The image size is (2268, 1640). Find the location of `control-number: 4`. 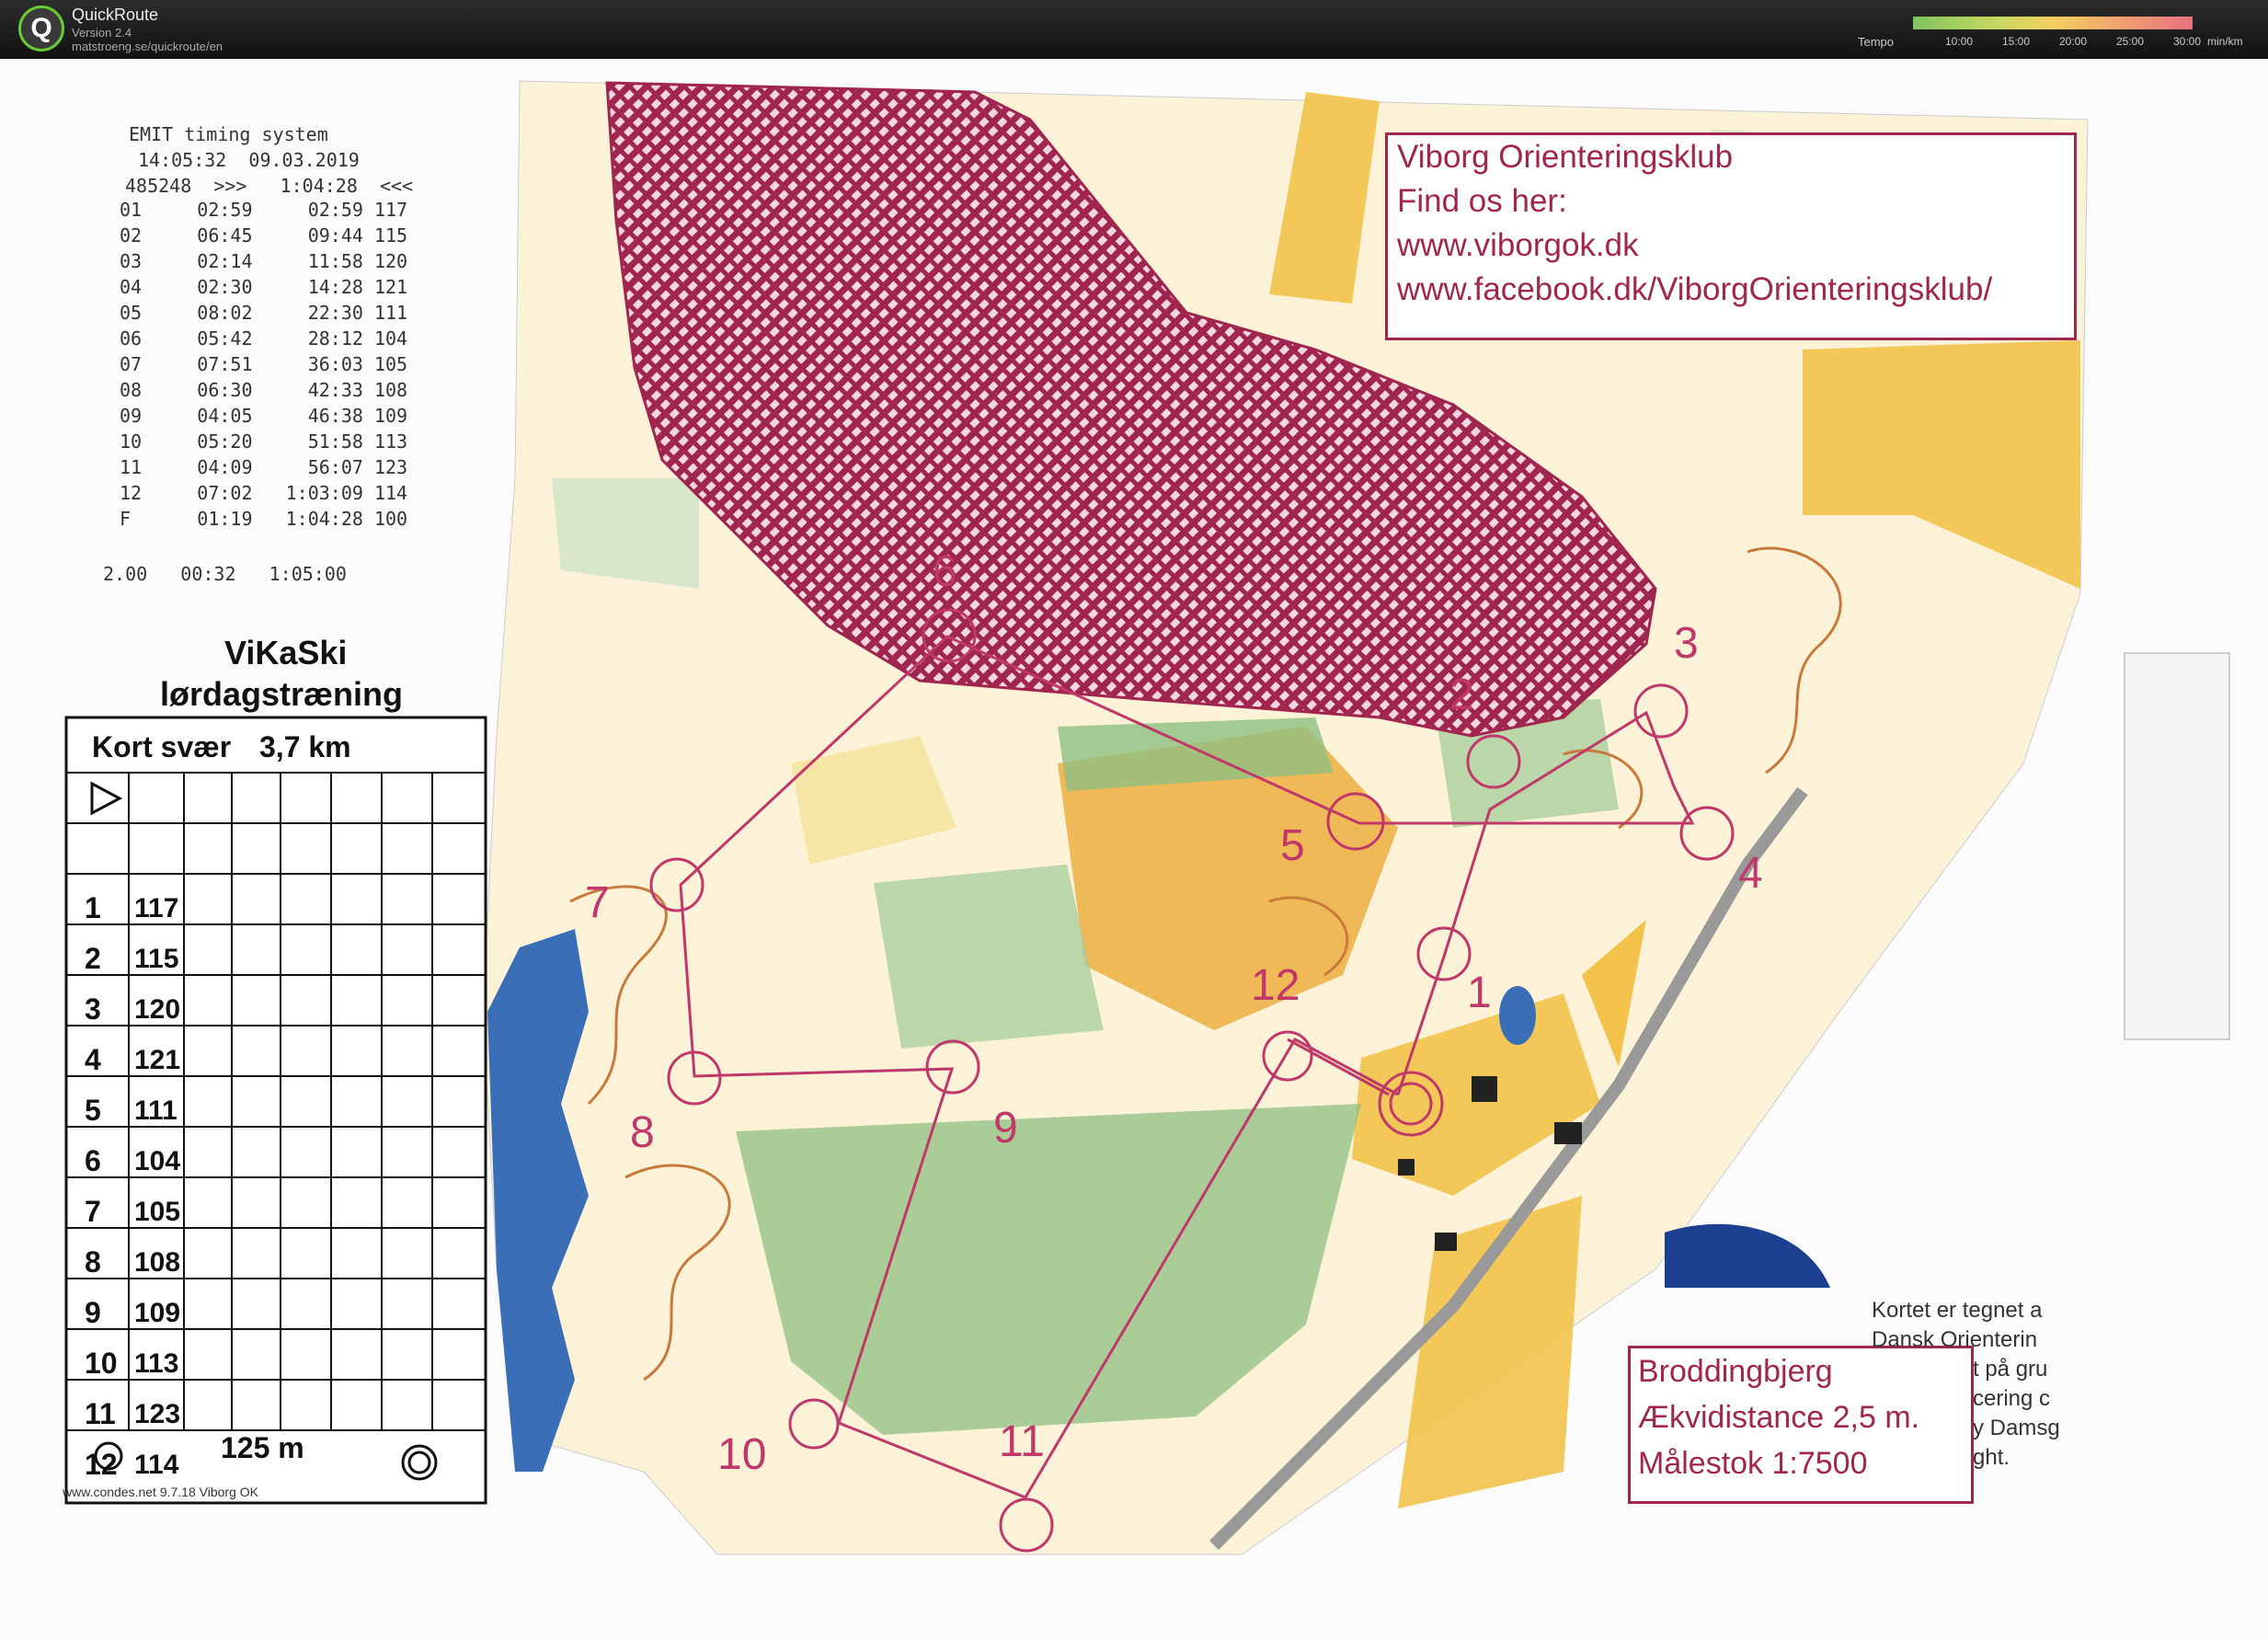

control-number: 4 is located at coordinates (1750, 873).